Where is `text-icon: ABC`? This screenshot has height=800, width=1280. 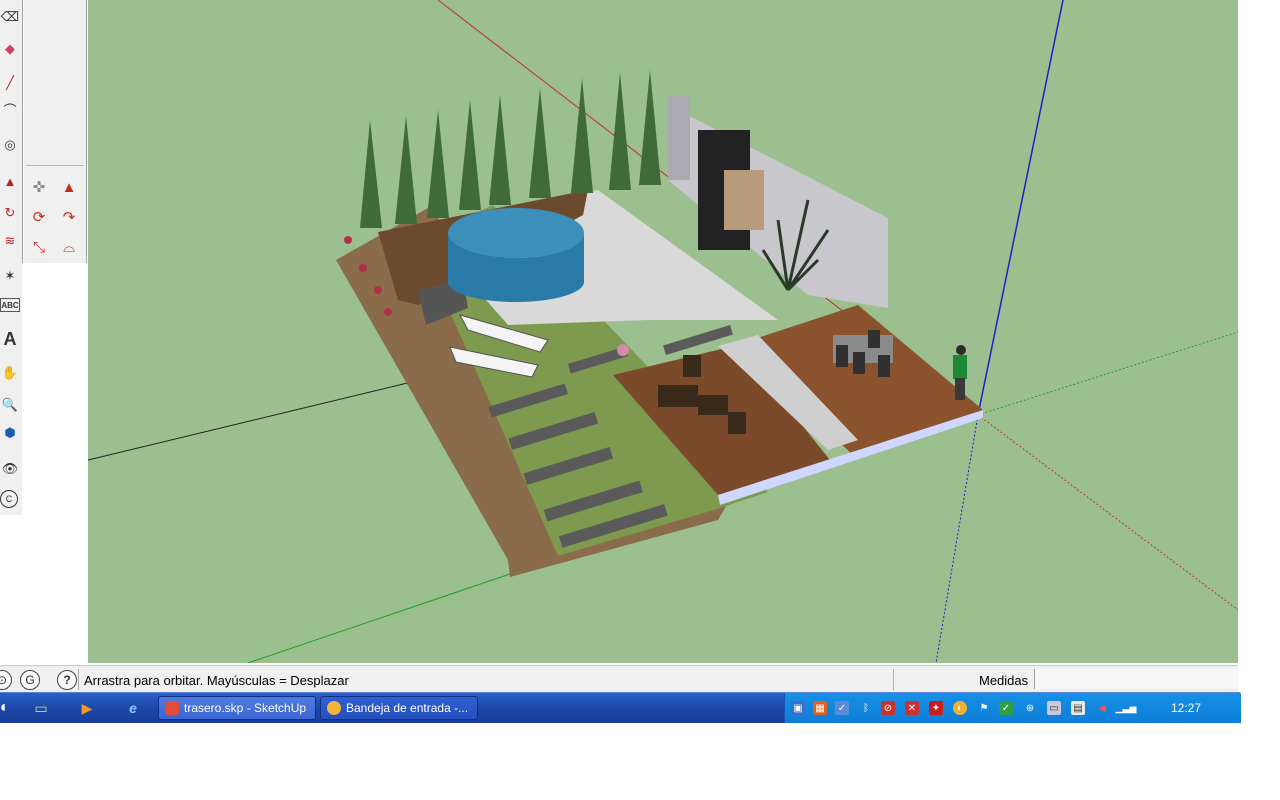 text-icon: ABC is located at coordinates (10, 305).